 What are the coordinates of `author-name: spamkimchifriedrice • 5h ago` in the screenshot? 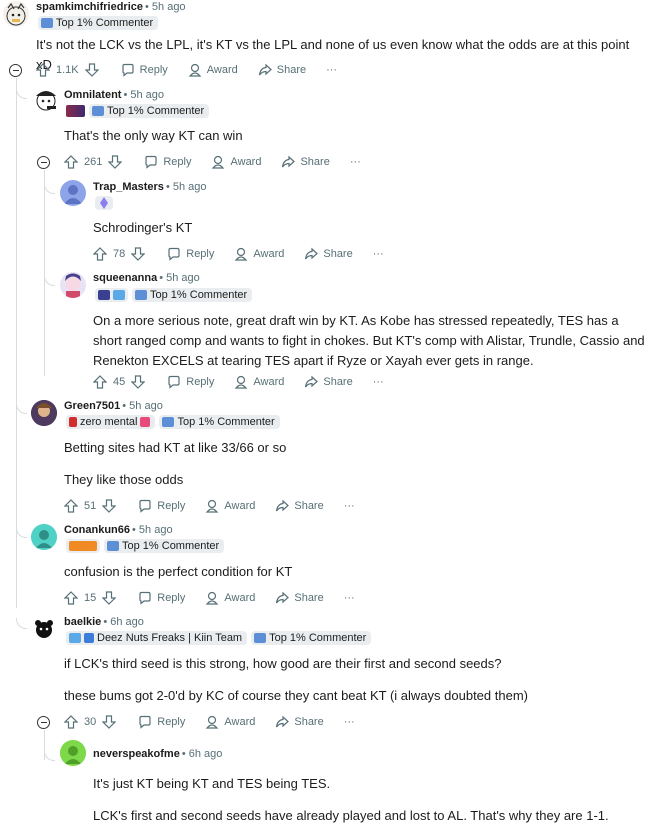 It's located at (111, 7).